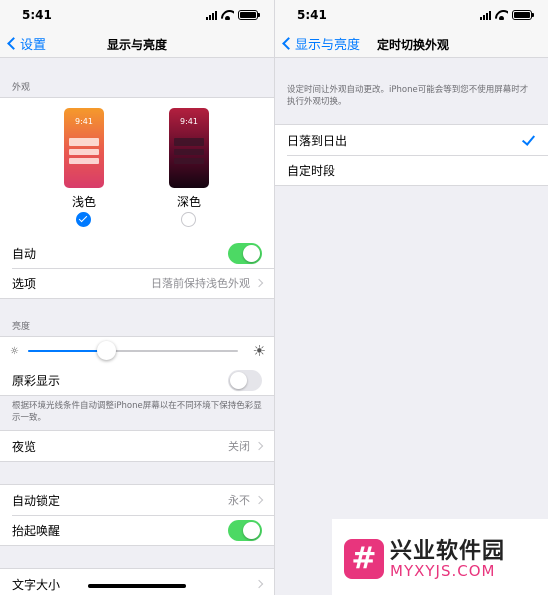  I want to click on checkmark-icon, so click(528, 138).